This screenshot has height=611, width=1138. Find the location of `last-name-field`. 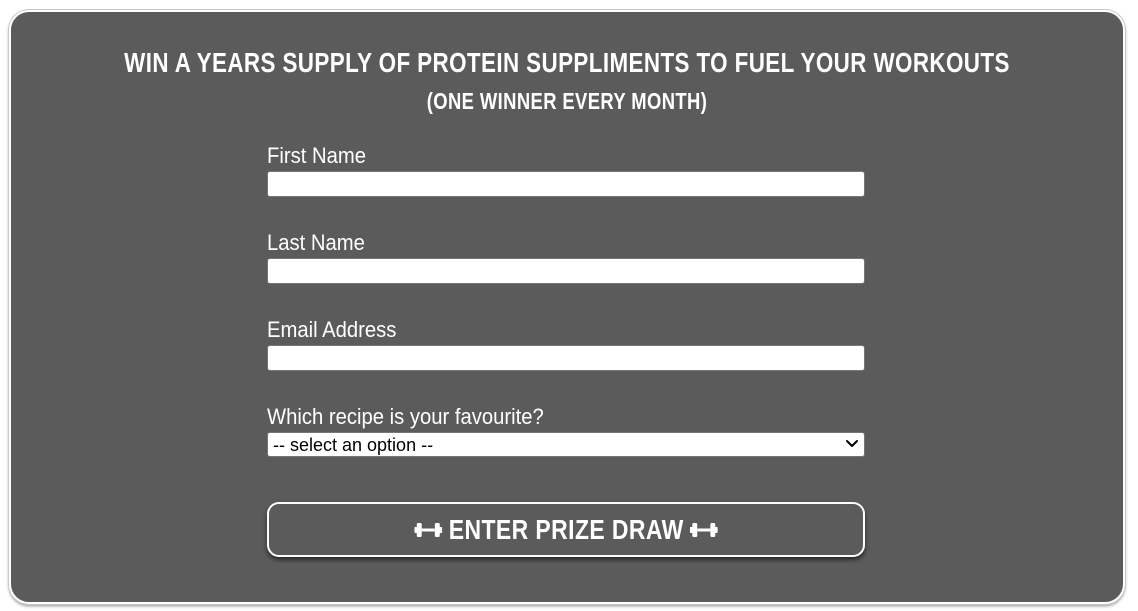

last-name-field is located at coordinates (566, 271).